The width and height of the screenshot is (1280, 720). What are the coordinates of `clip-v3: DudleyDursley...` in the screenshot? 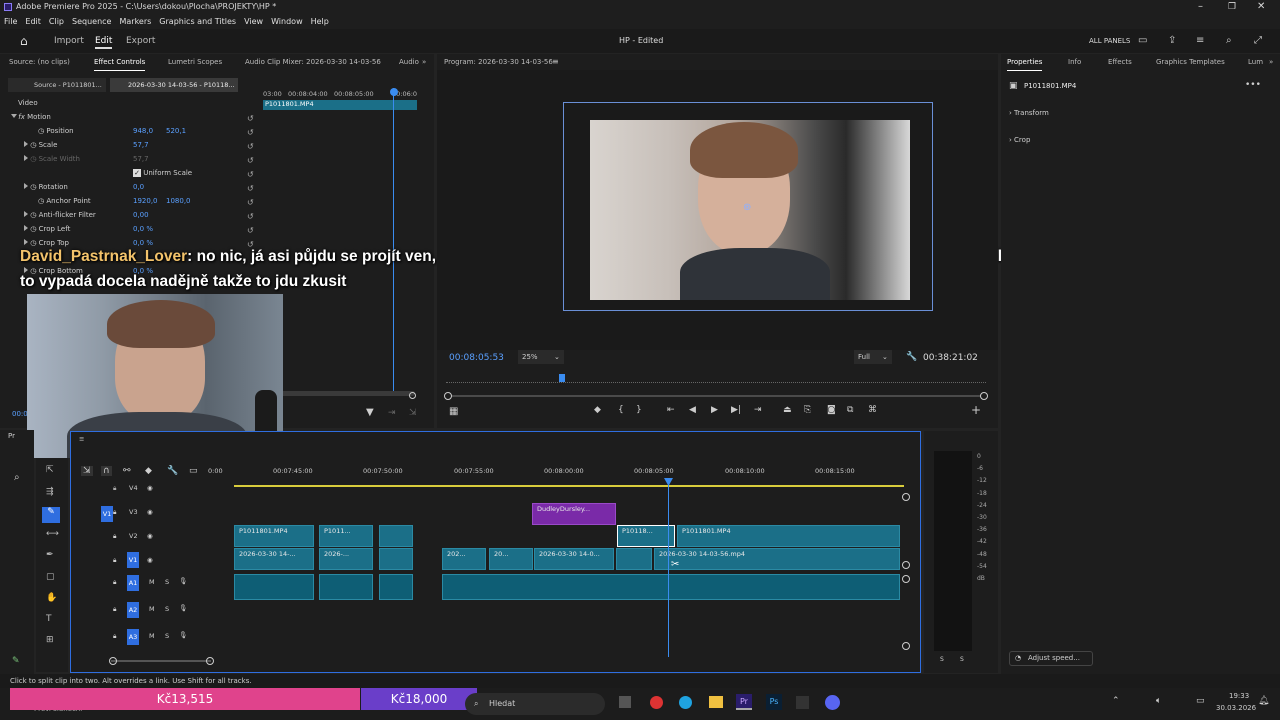 It's located at (574, 514).